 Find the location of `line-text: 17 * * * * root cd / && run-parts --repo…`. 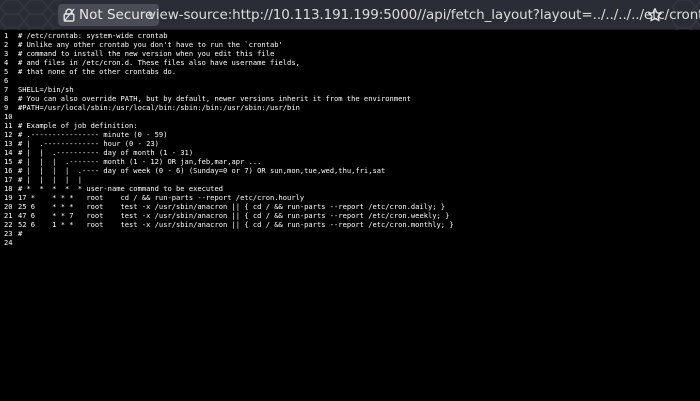

line-text: 17 * * * * root cd / && run-parts --repo… is located at coordinates (161, 197).